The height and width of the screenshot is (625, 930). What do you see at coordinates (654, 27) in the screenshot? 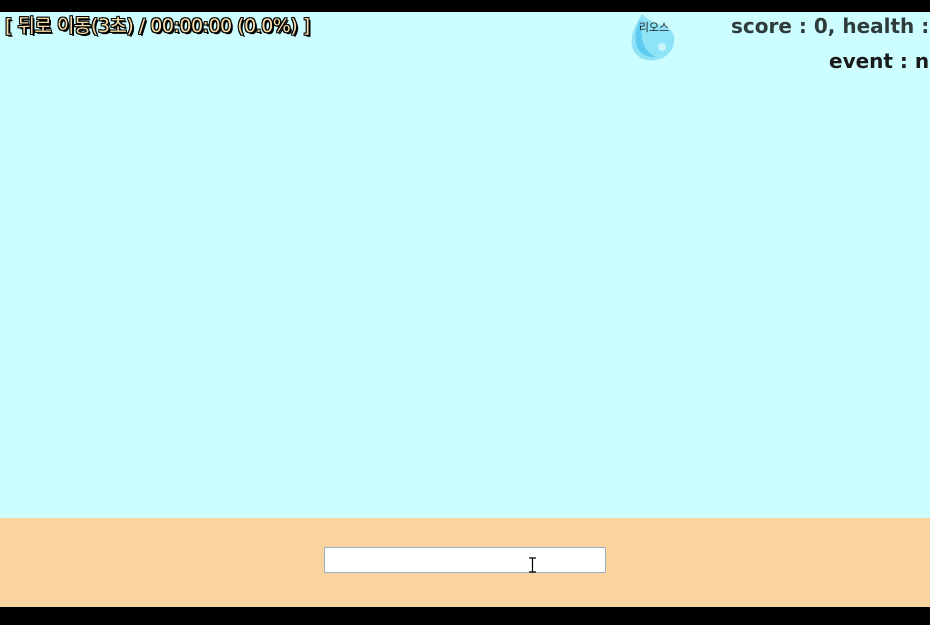
I see `falling-word: 리오스` at bounding box center [654, 27].